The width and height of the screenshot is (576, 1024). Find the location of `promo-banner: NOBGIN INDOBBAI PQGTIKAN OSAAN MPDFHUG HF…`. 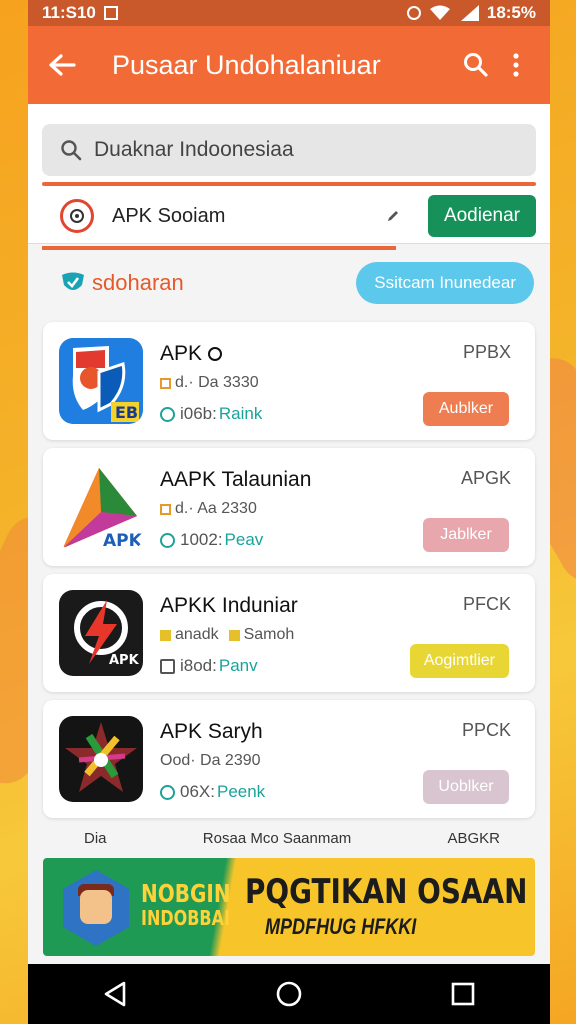

promo-banner: NOBGIN INDOBBAI PQGTIKAN OSAAN MPDFHUG HF… is located at coordinates (289, 907).